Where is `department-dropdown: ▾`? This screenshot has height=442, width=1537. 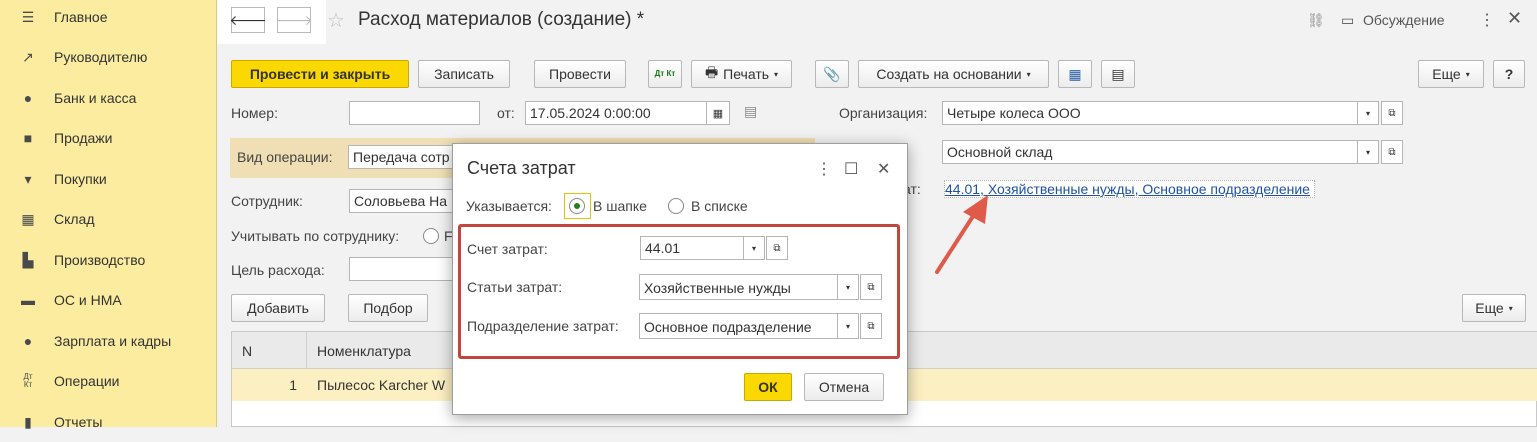
department-dropdown: ▾ is located at coordinates (848, 326).